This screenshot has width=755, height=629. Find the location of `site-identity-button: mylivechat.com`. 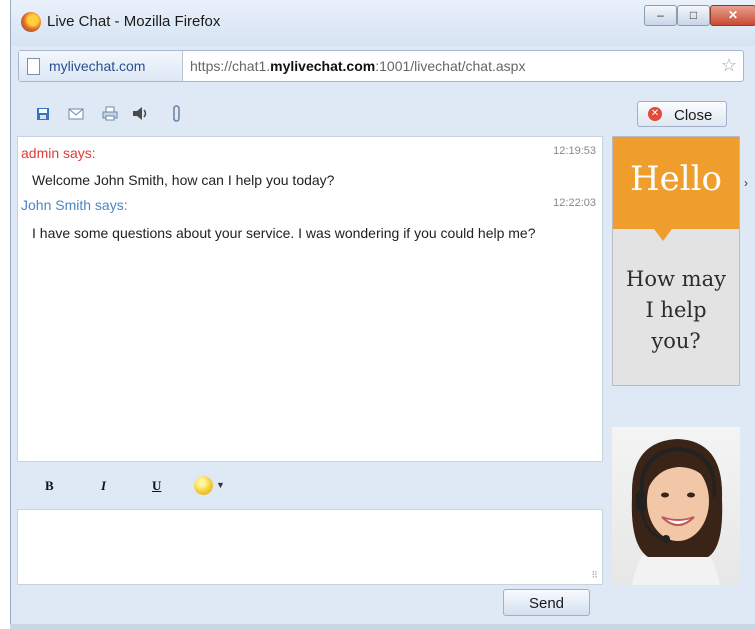

site-identity-button: mylivechat.com is located at coordinates (101, 66).